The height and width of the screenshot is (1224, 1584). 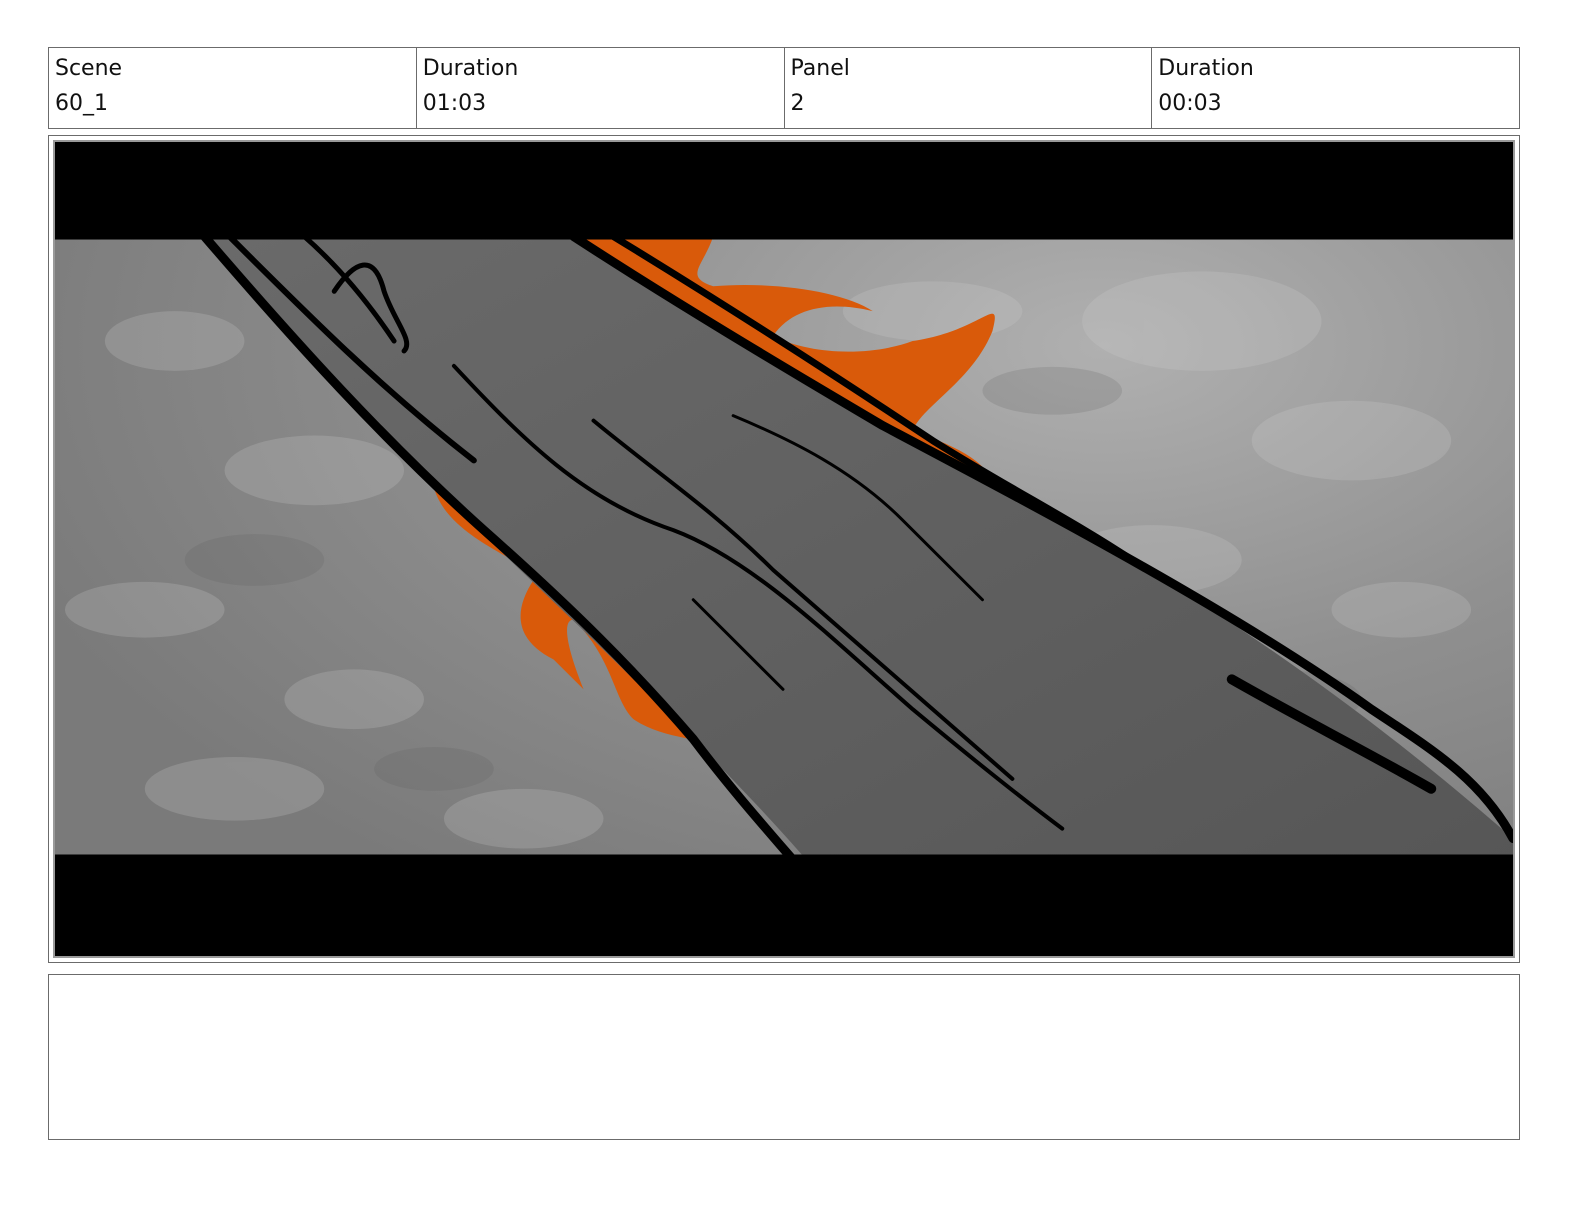 What do you see at coordinates (470, 68) in the screenshot?
I see `scene-duration-label: Duration` at bounding box center [470, 68].